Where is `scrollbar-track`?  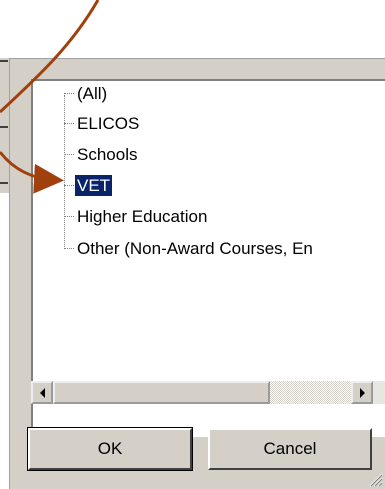 scrollbar-track is located at coordinates (310, 392).